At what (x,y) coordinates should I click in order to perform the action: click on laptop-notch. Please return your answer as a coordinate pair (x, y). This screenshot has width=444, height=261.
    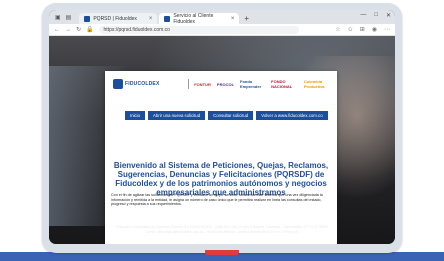
    Looking at the image, I should click on (222, 252).